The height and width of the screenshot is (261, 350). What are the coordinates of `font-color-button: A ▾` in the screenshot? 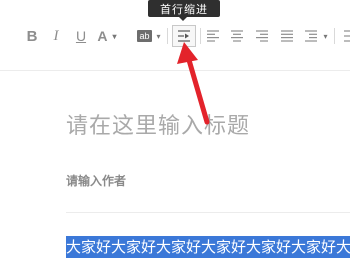 It's located at (107, 36).